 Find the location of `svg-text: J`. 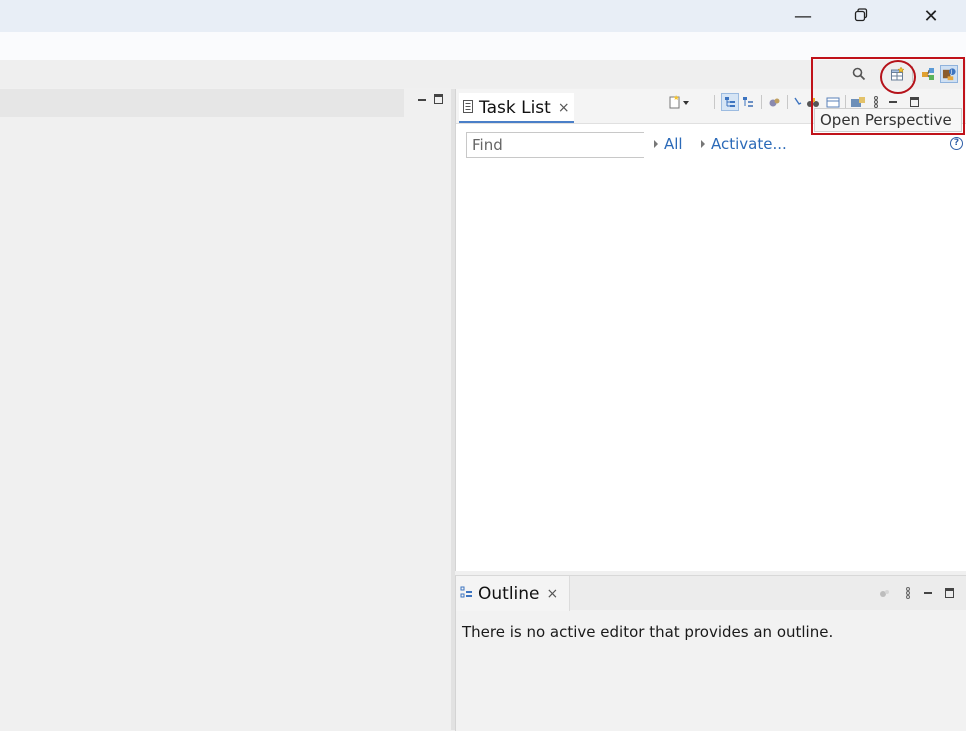

svg-text: J is located at coordinates (950, 72).